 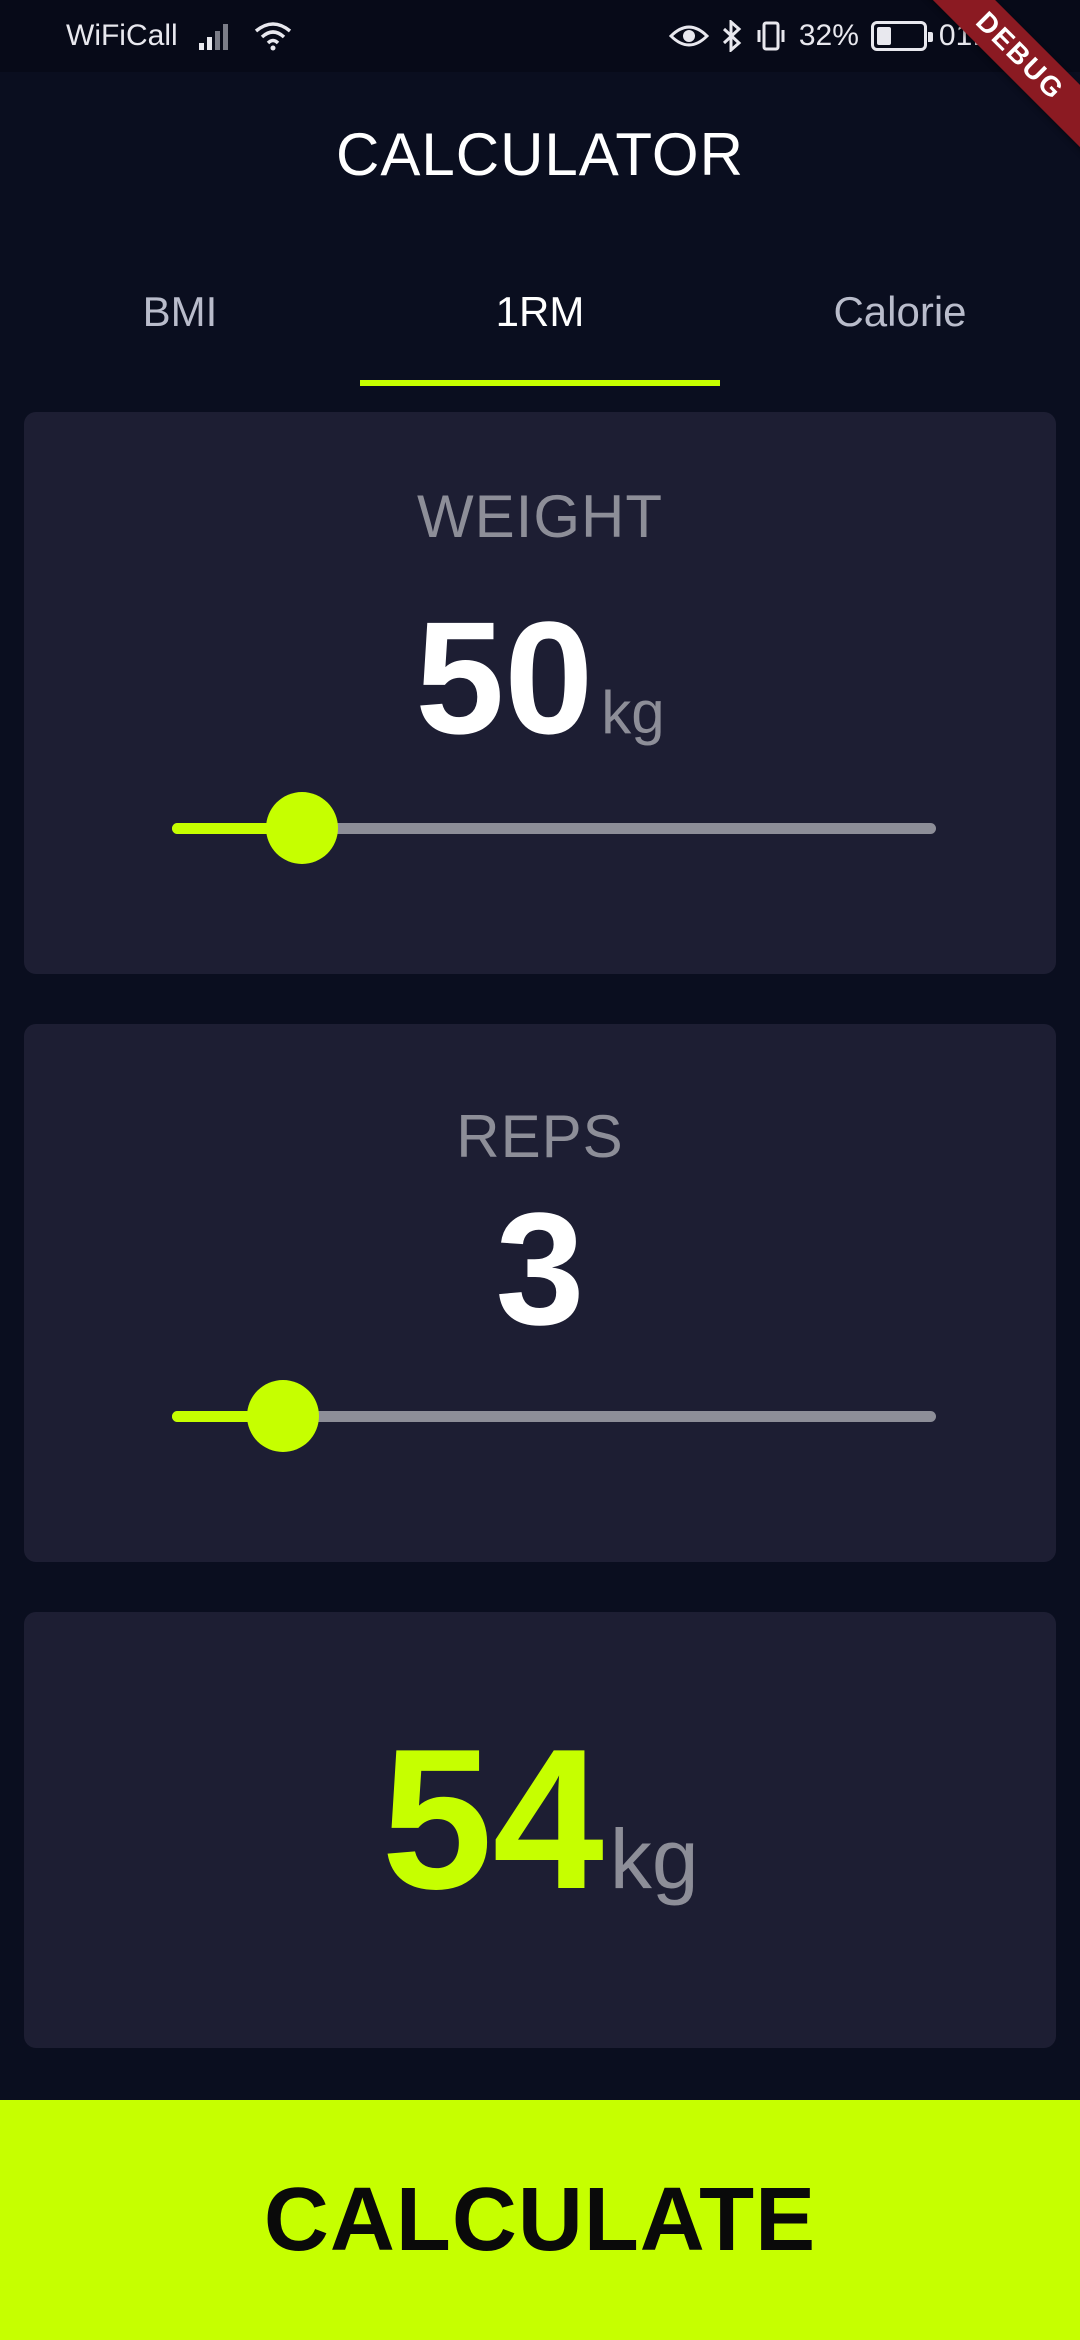 What do you see at coordinates (554, 828) in the screenshot?
I see `weight-slider` at bounding box center [554, 828].